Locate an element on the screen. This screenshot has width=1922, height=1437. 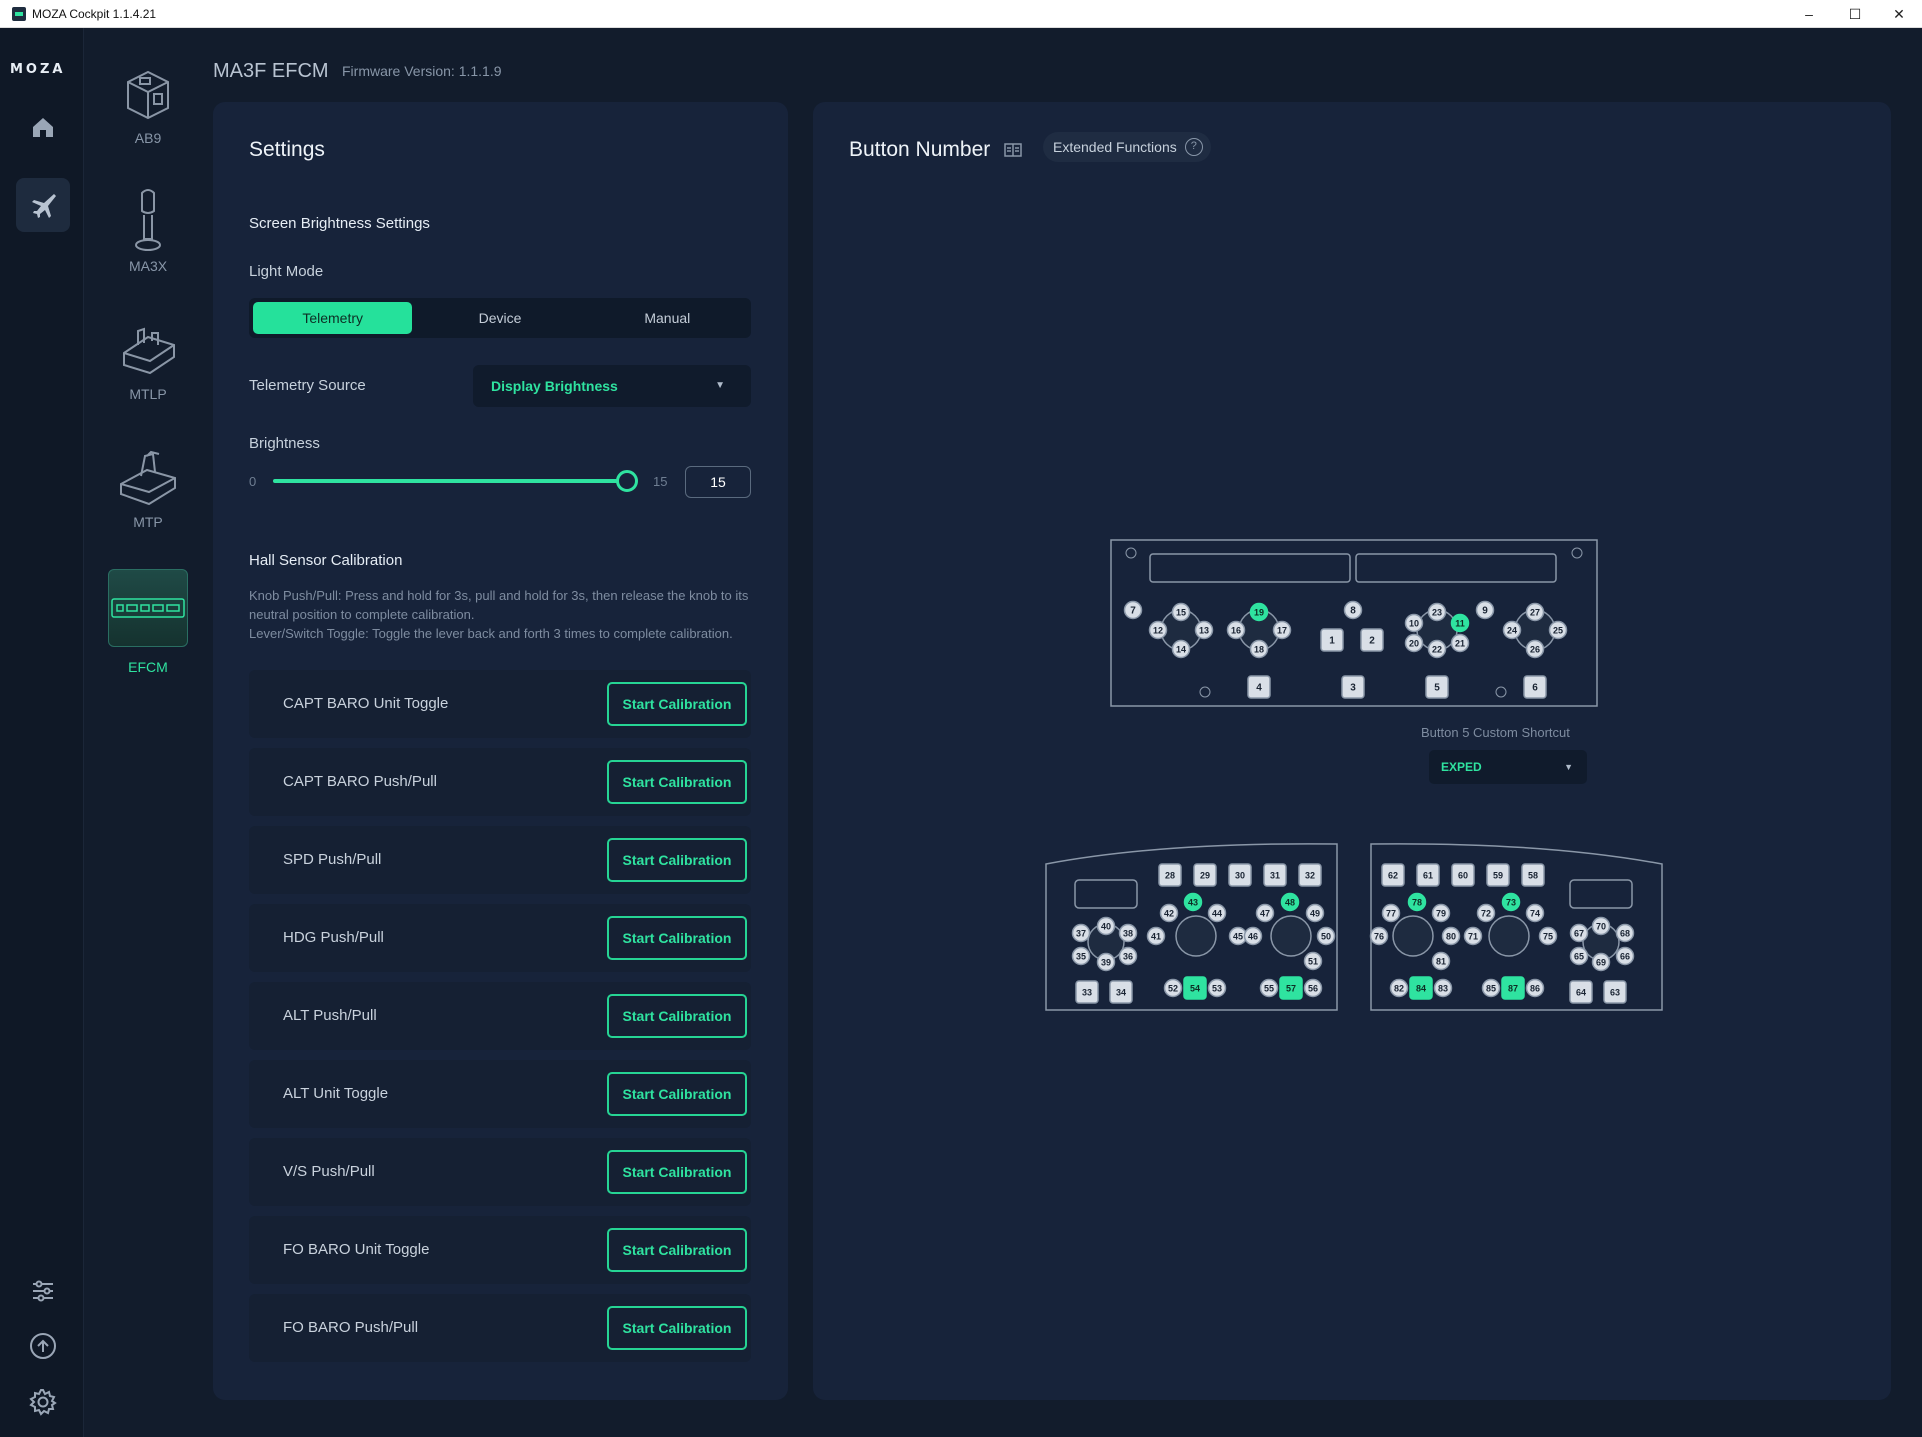
button-marker-59: 59 is located at coordinates (1498, 875).